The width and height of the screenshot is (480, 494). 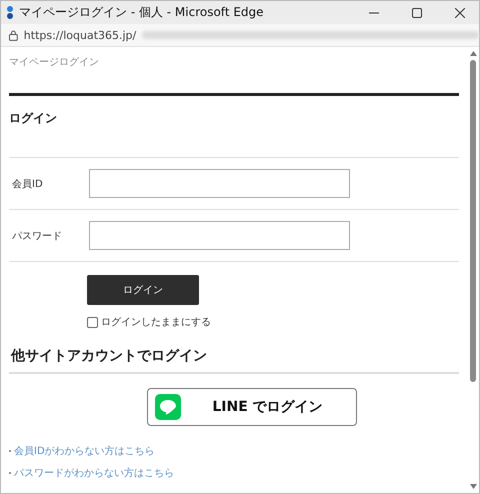 What do you see at coordinates (417, 13) in the screenshot?
I see `maximize-icon` at bounding box center [417, 13].